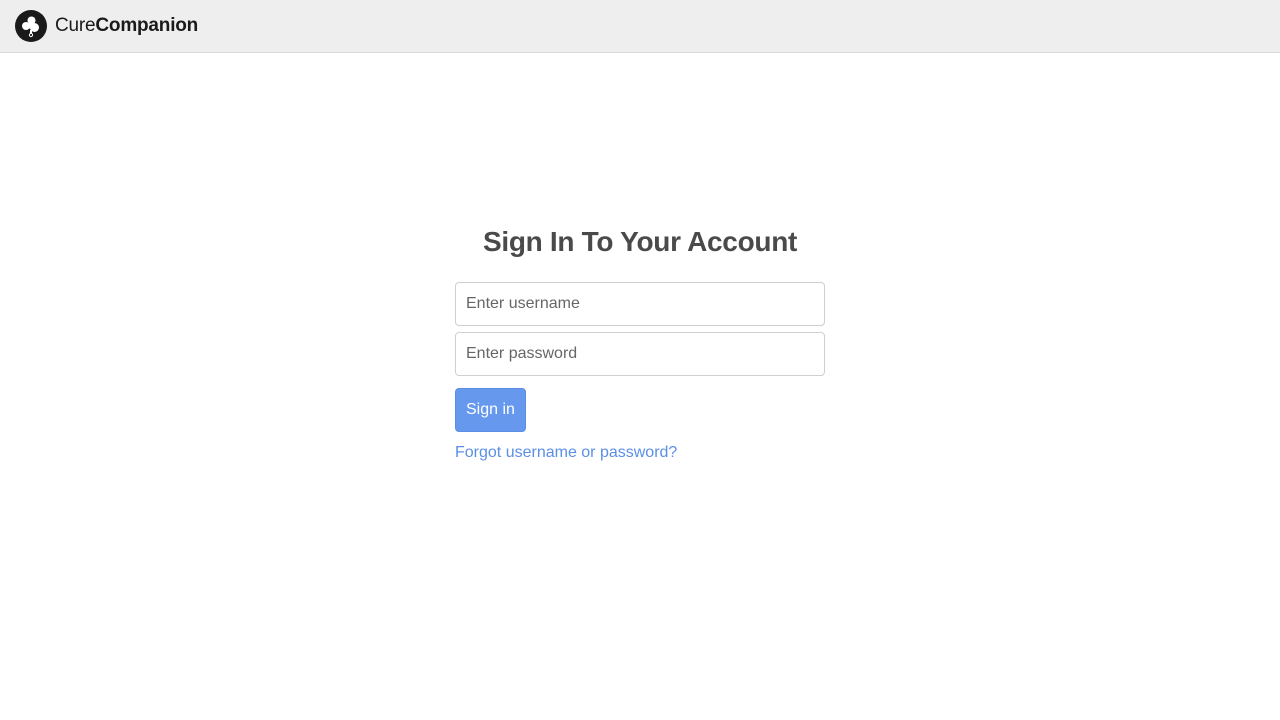 This screenshot has height=720, width=1280. Describe the element at coordinates (490, 410) in the screenshot. I see `sign-in-button: Sign in` at that location.